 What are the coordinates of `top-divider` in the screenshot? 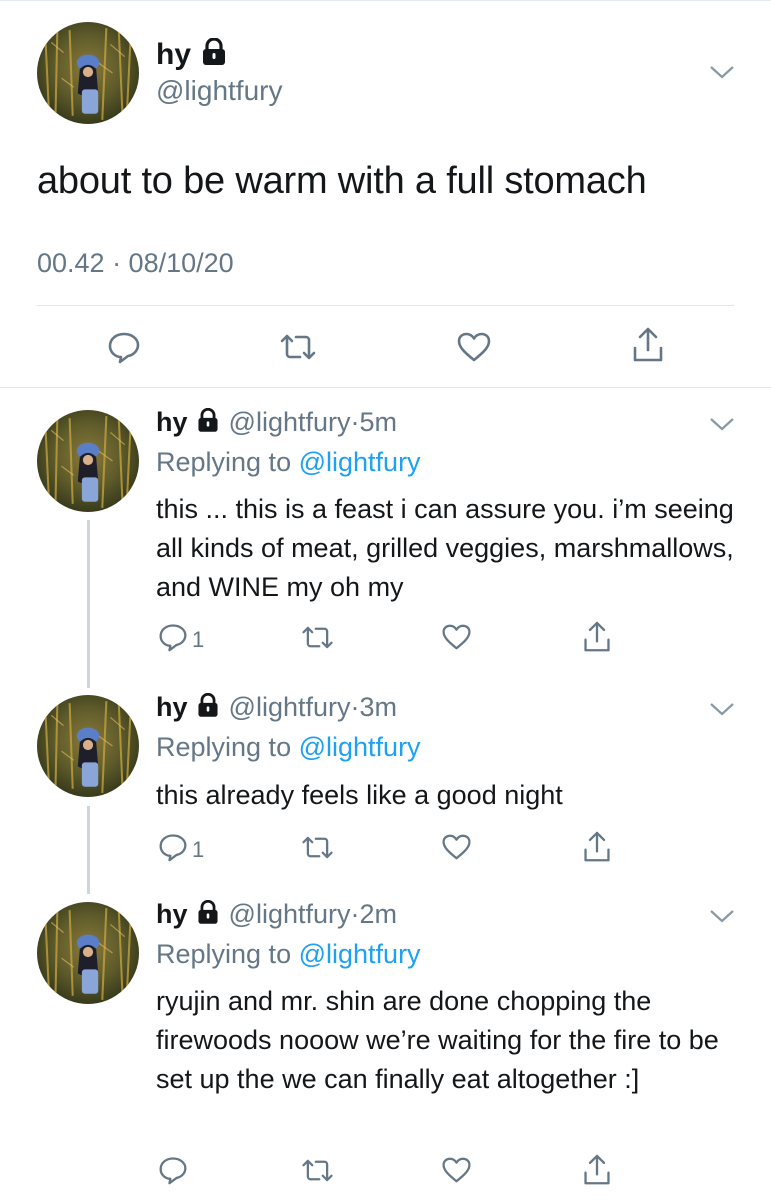 It's located at (385, 0).